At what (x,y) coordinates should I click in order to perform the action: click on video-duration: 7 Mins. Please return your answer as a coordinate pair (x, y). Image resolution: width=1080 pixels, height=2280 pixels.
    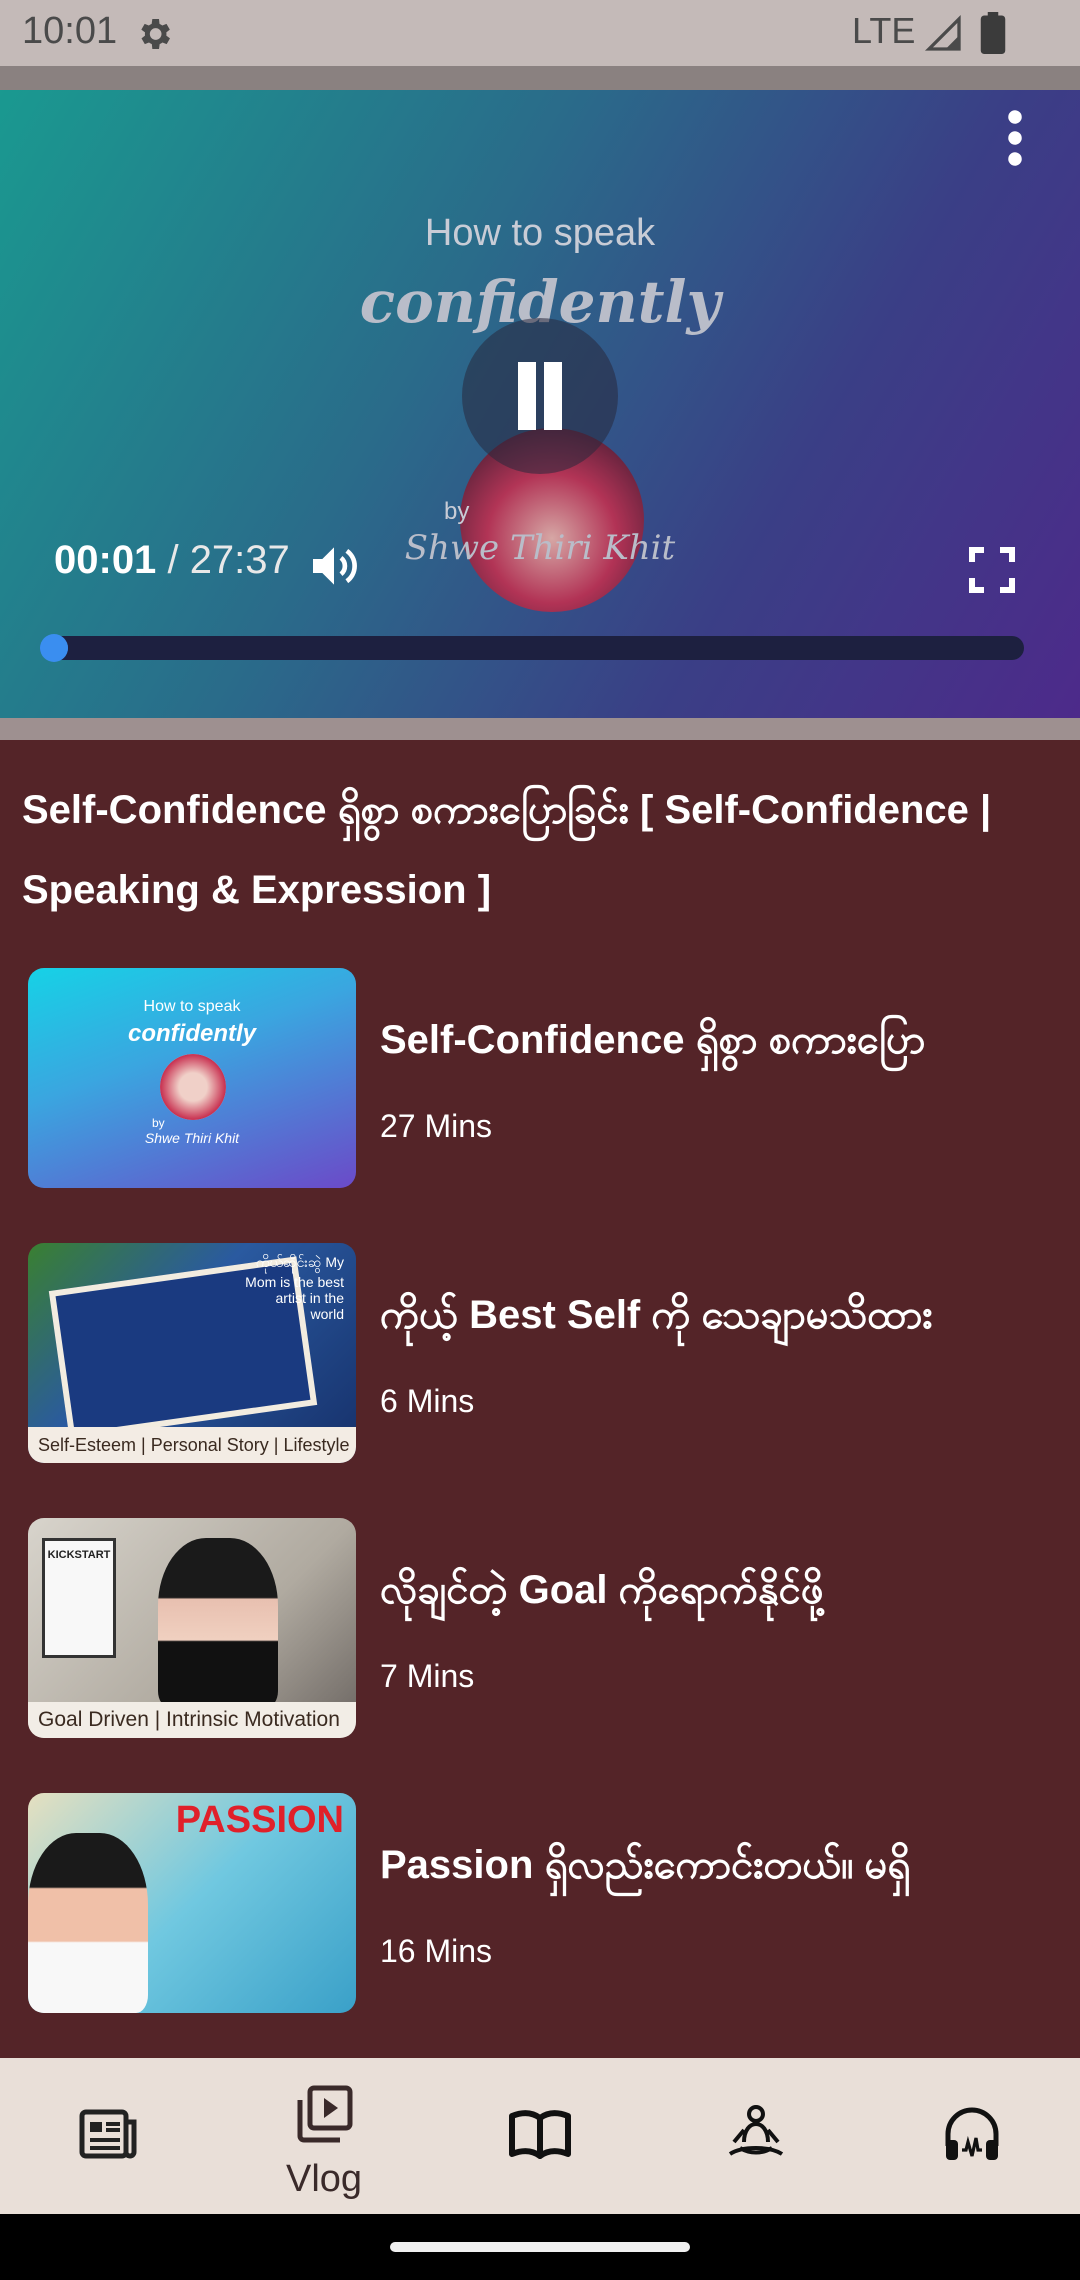
    Looking at the image, I should click on (427, 1676).